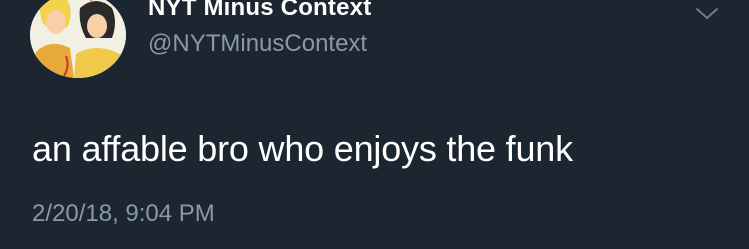  I want to click on tweet-text: an affable bro who enjoys the funk, so click(302, 148).